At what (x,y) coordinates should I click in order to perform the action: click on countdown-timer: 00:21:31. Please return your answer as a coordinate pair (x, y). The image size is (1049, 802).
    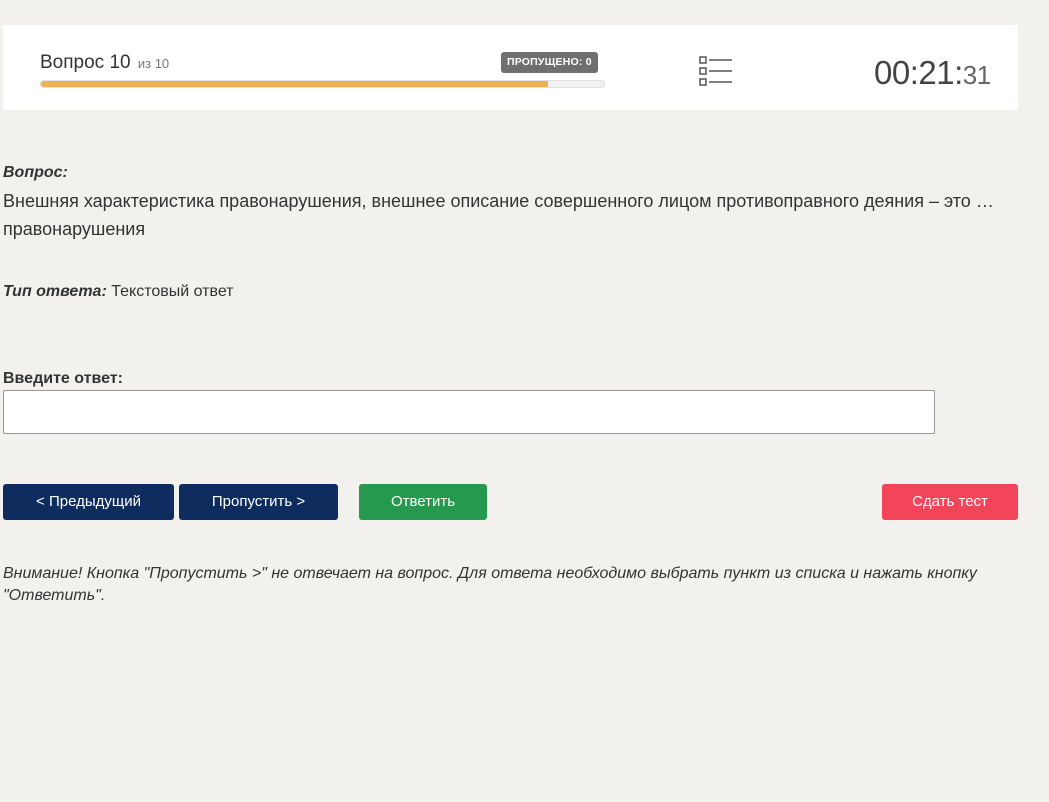
    Looking at the image, I should click on (932, 73).